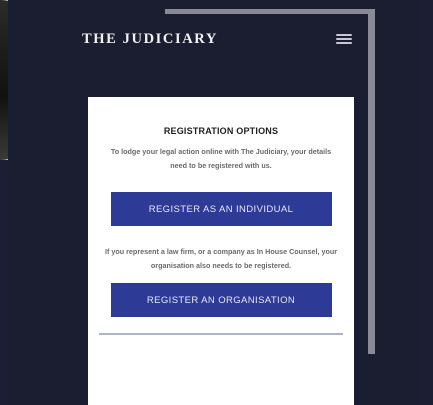 Image resolution: width=433 pixels, height=405 pixels. Describe the element at coordinates (221, 300) in the screenshot. I see `register-organisation-button: REGISTER AN ORGANISATION` at that location.